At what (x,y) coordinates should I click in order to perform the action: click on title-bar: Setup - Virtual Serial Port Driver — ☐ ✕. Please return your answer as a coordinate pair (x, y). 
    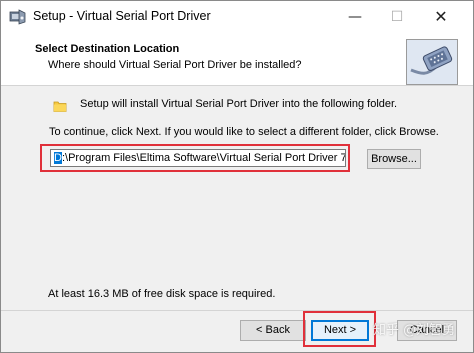
    Looking at the image, I should click on (237, 17).